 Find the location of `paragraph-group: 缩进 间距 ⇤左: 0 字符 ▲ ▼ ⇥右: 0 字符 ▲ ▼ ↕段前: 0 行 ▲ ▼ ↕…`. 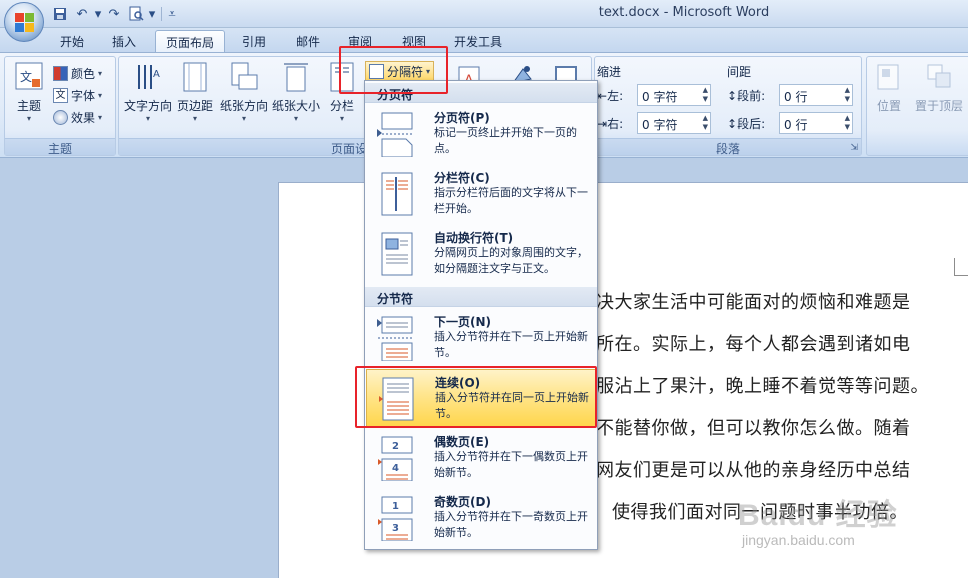

paragraph-group: 缩进 间距 ⇤左: 0 字符 ▲ ▼ ⇥右: 0 字符 ▲ ▼ ↕段前: 0 行 ▲ ▼ ↕… is located at coordinates (728, 106).